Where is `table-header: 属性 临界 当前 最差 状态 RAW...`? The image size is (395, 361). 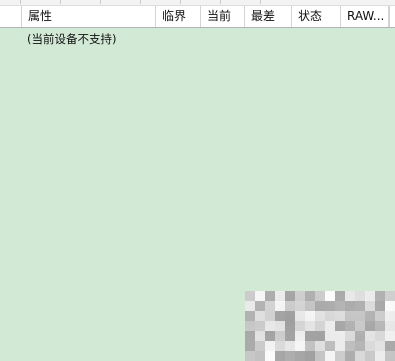
table-header: 属性 临界 当前 最差 状态 RAW... is located at coordinates (197, 17).